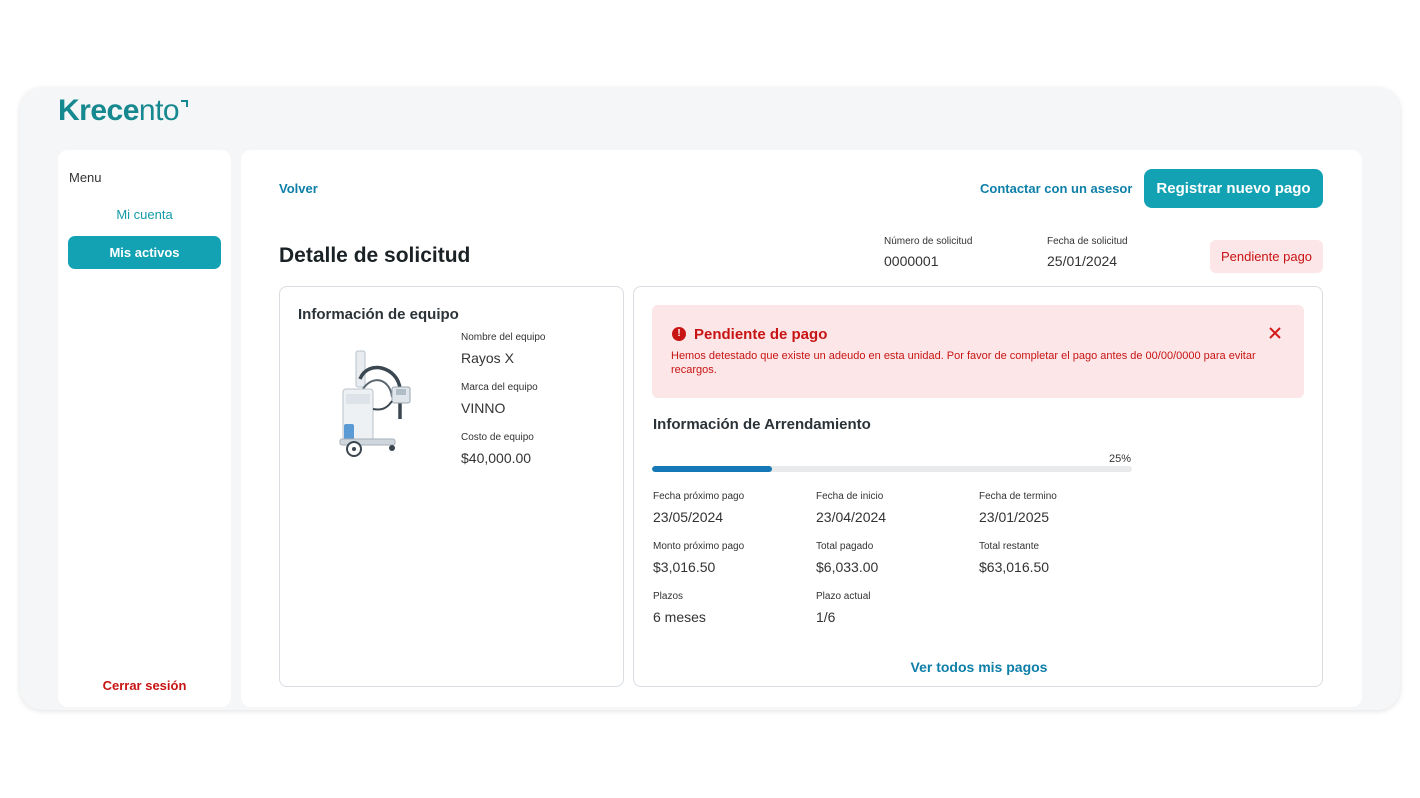  Describe the element at coordinates (847, 558) in the screenshot. I see `field-total-paid: Total pagado $6,033.00` at that location.